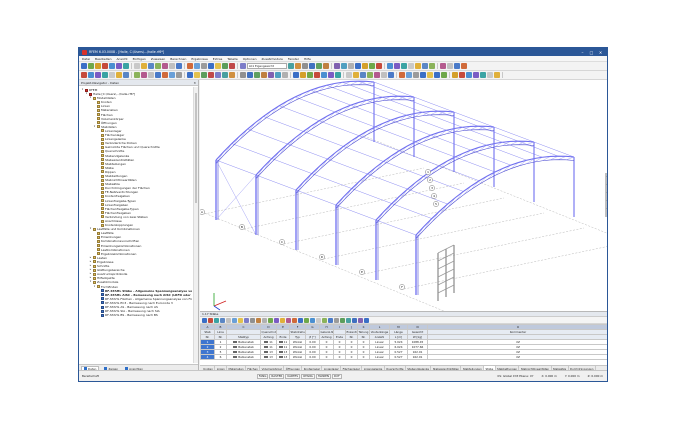 This screenshot has height=429, width=686. What do you see at coordinates (591, 52) in the screenshot?
I see `maximize-button: □` at bounding box center [591, 52].